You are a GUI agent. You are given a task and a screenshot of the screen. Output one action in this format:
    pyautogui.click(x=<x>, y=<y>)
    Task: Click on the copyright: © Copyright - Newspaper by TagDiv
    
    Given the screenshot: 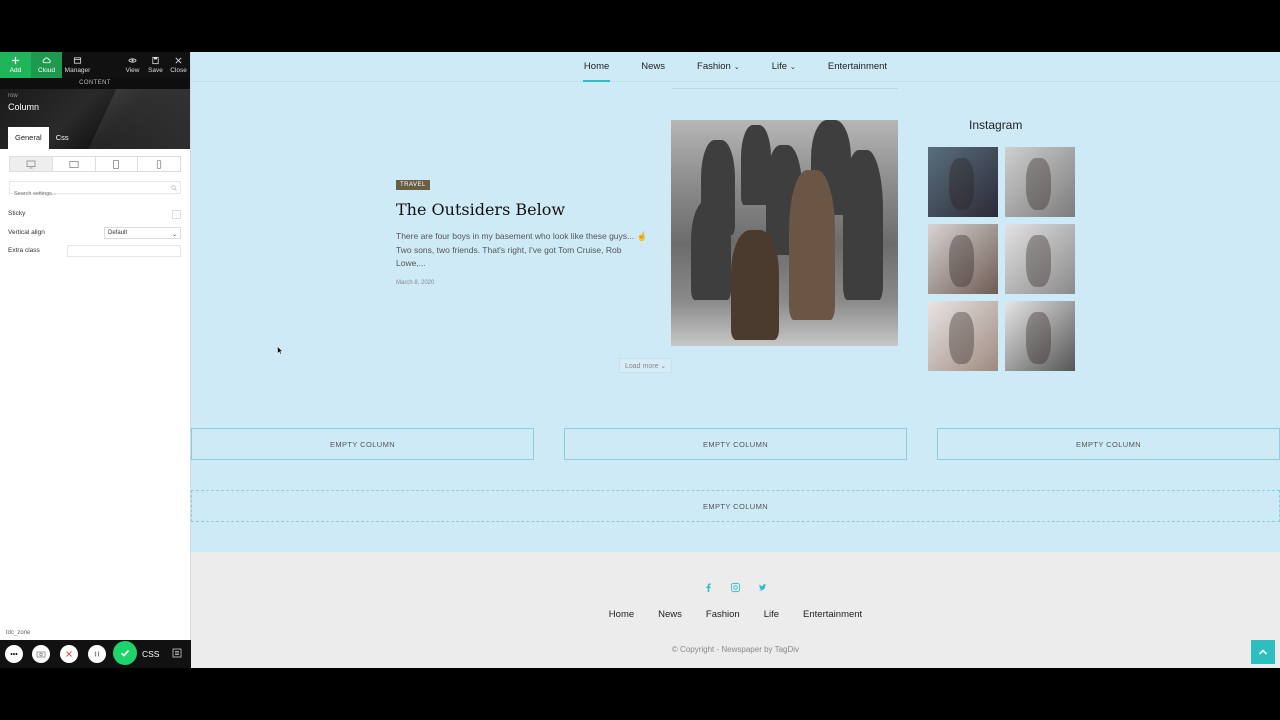 What is the action you would take?
    pyautogui.click(x=735, y=649)
    